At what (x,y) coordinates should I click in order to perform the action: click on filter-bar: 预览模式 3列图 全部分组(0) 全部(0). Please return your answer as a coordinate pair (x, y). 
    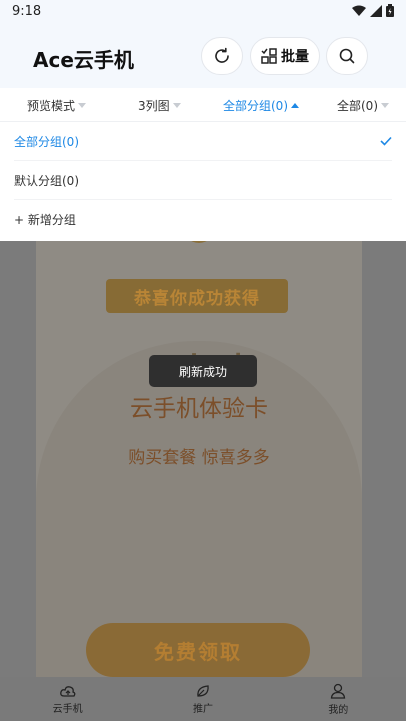
    Looking at the image, I should click on (203, 105).